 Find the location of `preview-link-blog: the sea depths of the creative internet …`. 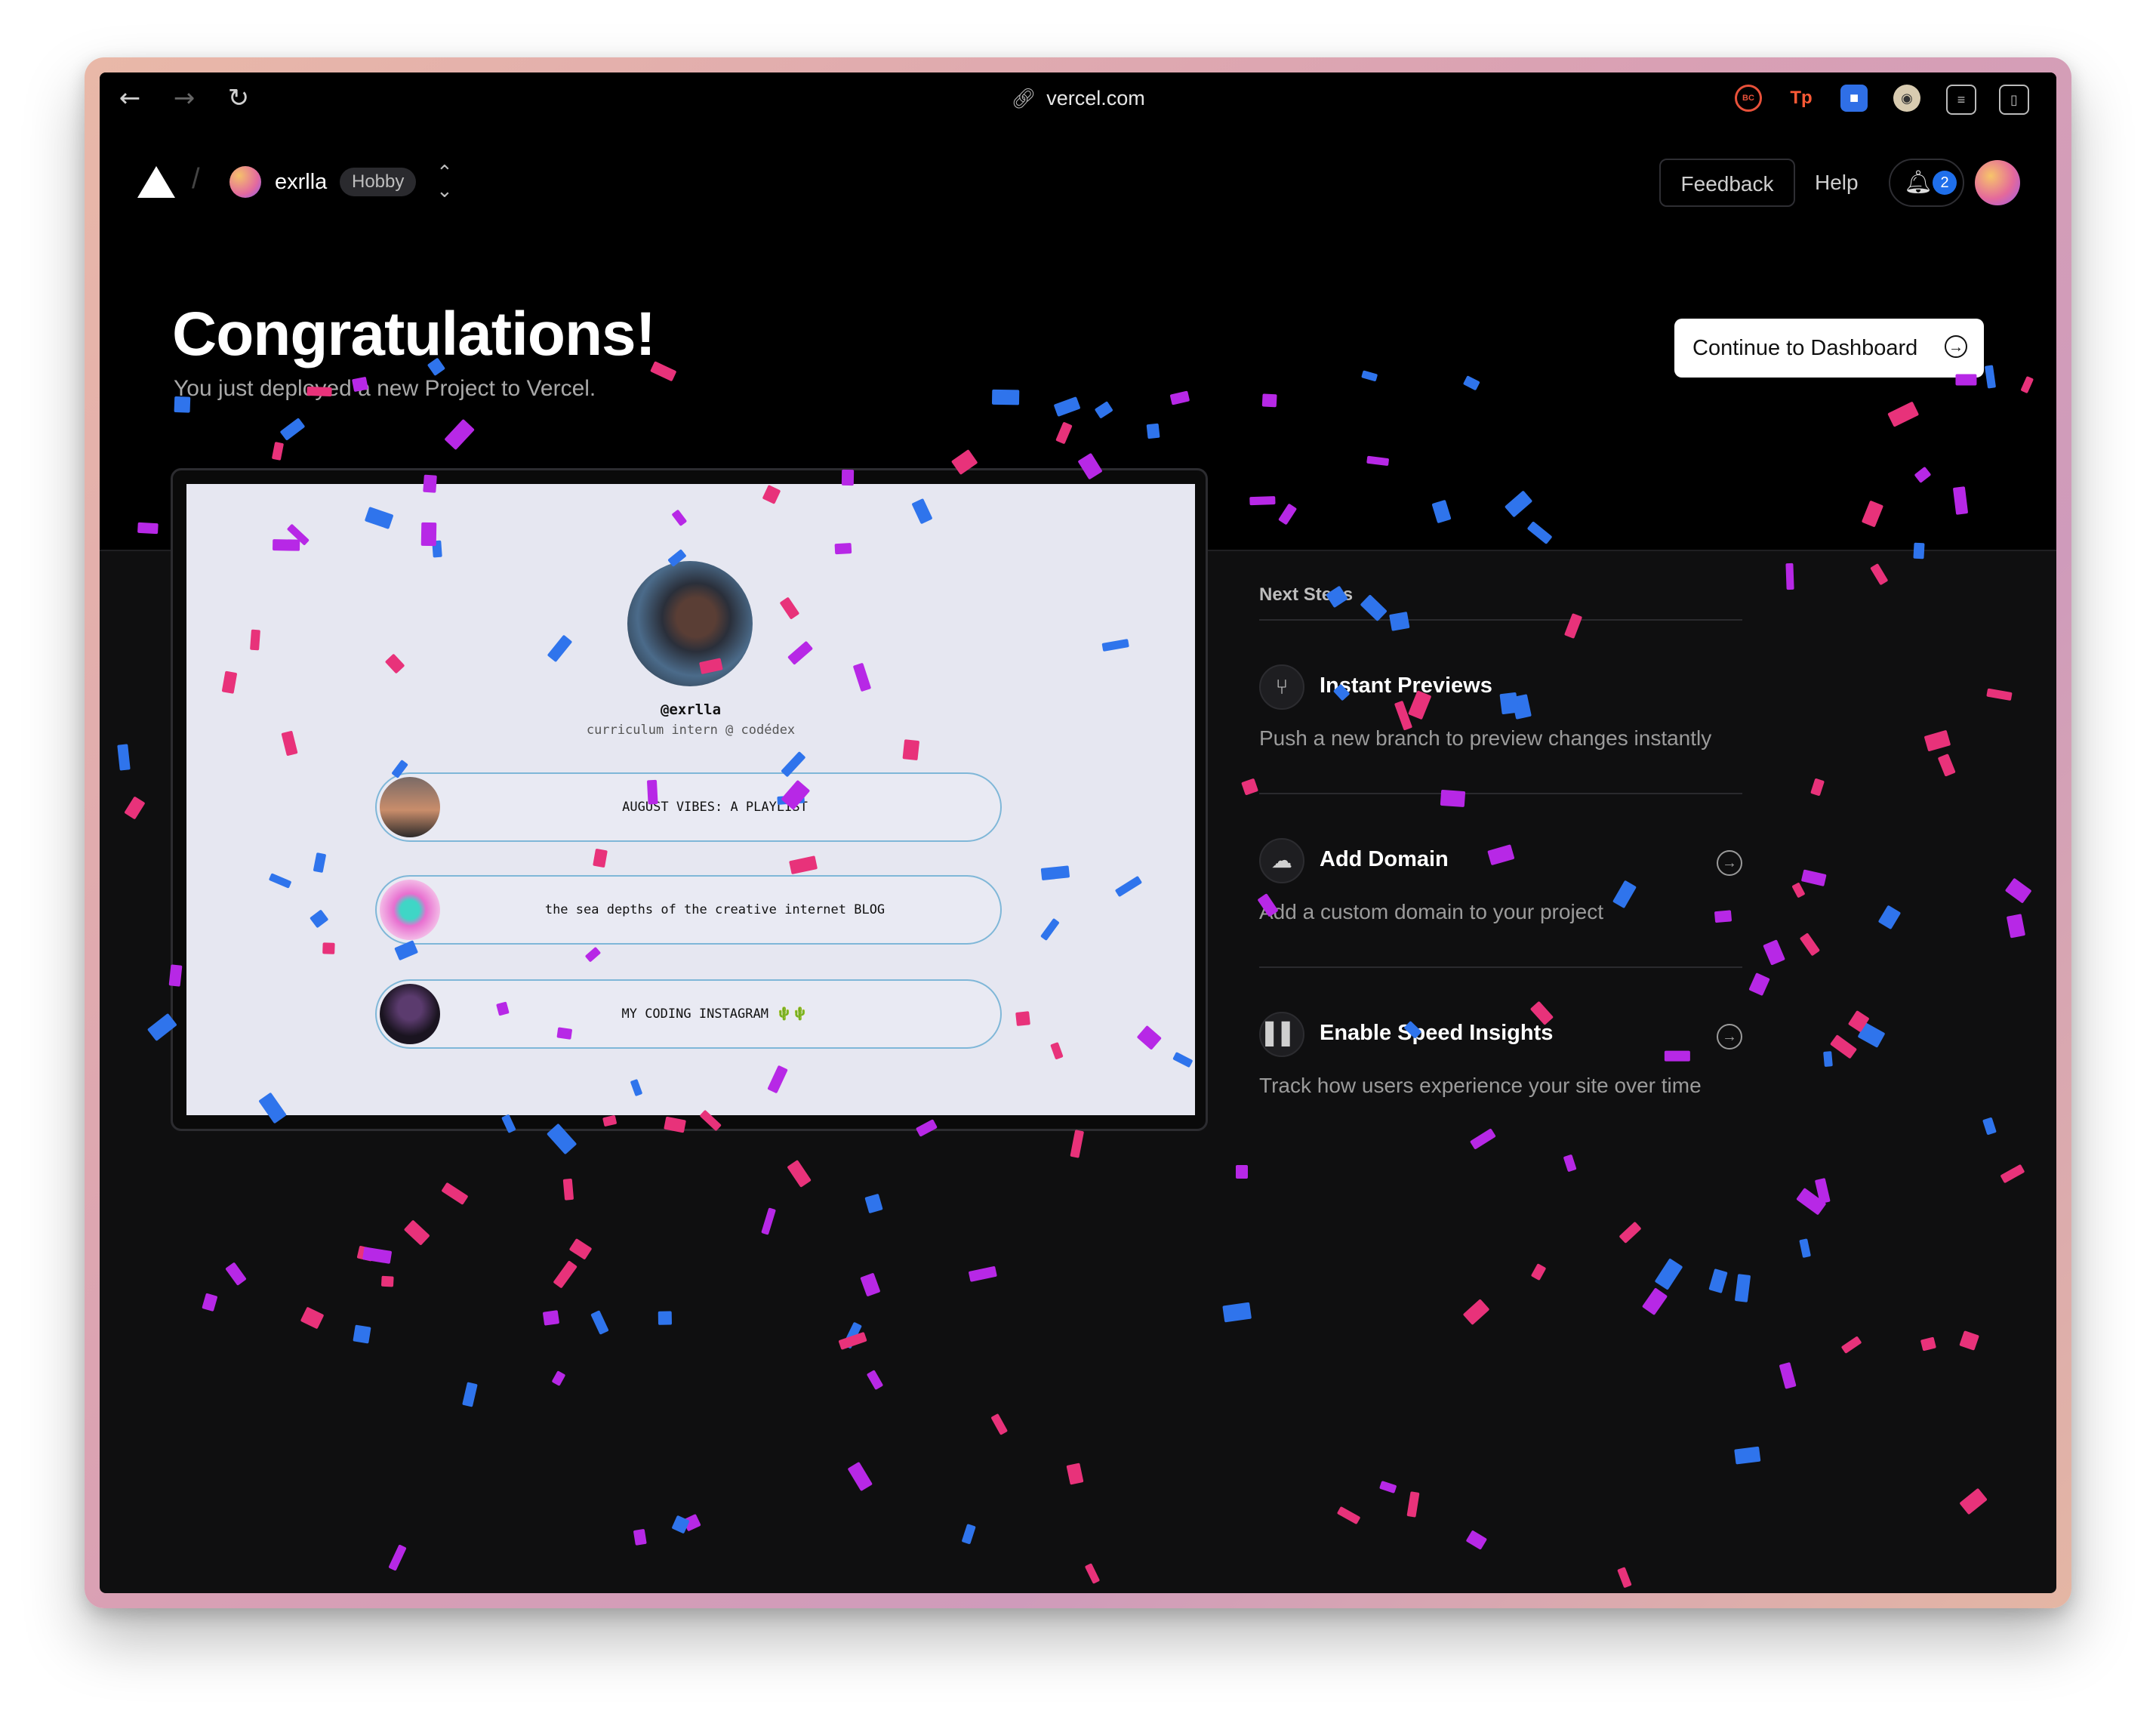

preview-link-blog: the sea depths of the creative internet … is located at coordinates (688, 910).